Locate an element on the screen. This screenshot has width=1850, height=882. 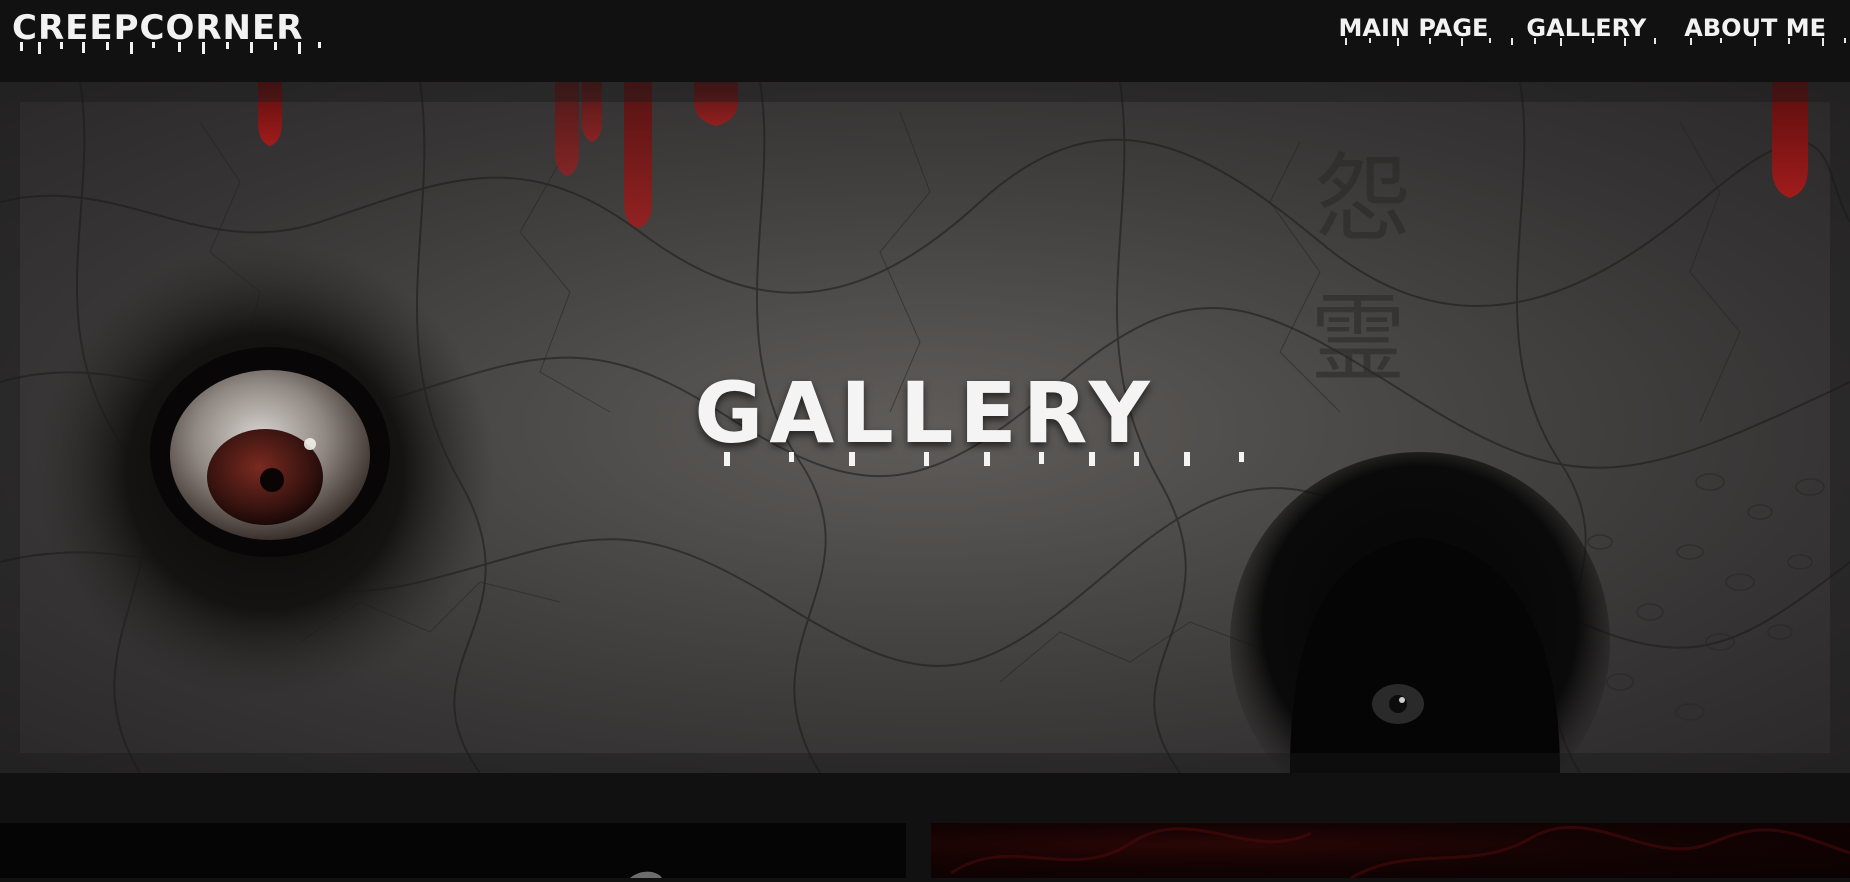
top-navigation-bar: CREEPCORNER MAIN PAGE GALLERY ABOUT ME is located at coordinates (925, 41).